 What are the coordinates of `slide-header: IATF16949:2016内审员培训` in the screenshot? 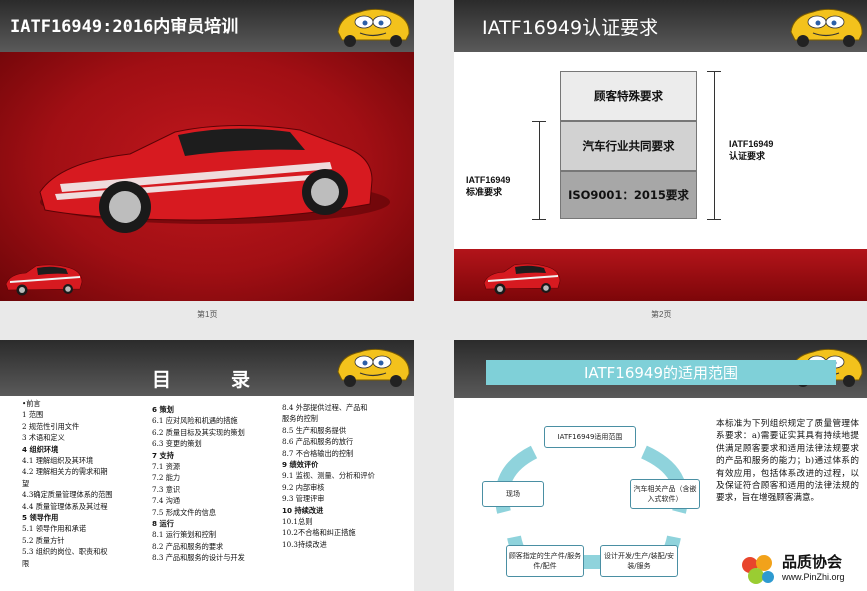 It's located at (207, 26).